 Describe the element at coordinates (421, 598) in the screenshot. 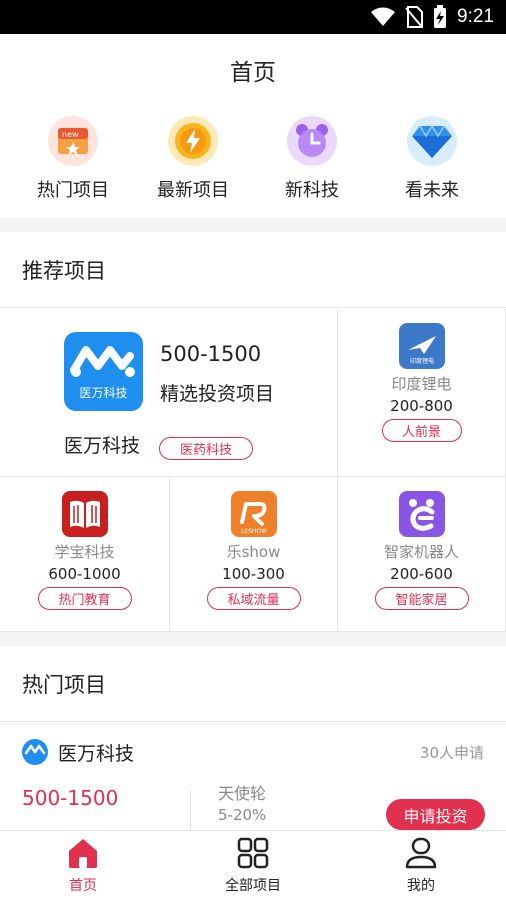

I see `project-tag: 智能家居` at that location.